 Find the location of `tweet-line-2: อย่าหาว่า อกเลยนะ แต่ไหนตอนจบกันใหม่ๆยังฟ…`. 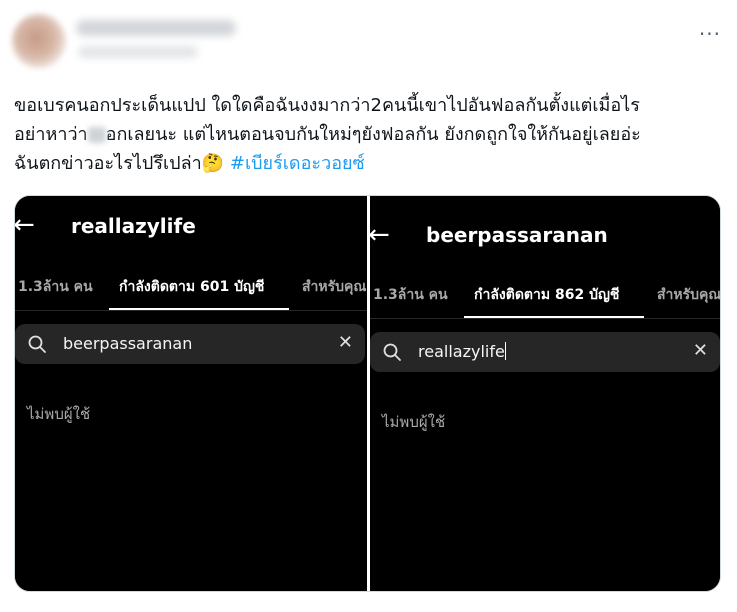

tweet-line-2: อย่าหาว่า อกเลยนะ แต่ไหนตอนจบกันใหม่ๆยังฟ… is located at coordinates (327, 134).